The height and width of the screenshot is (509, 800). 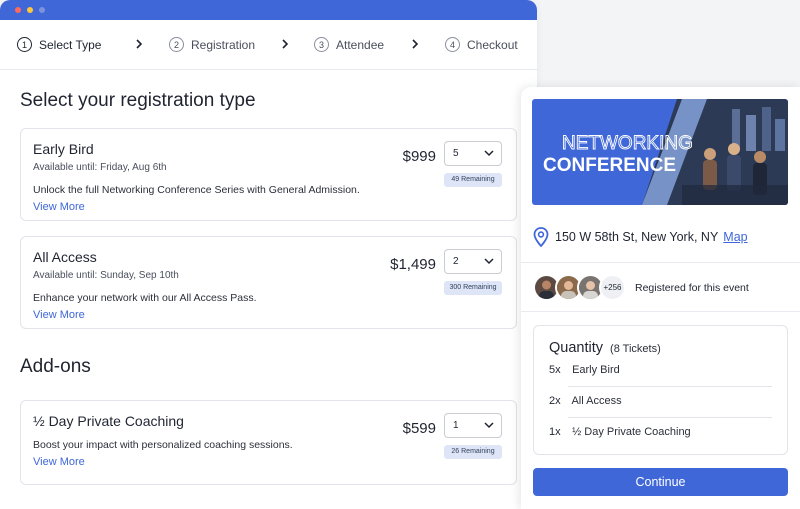 I want to click on banner-line-2: CONFERENCE, so click(x=609, y=165).